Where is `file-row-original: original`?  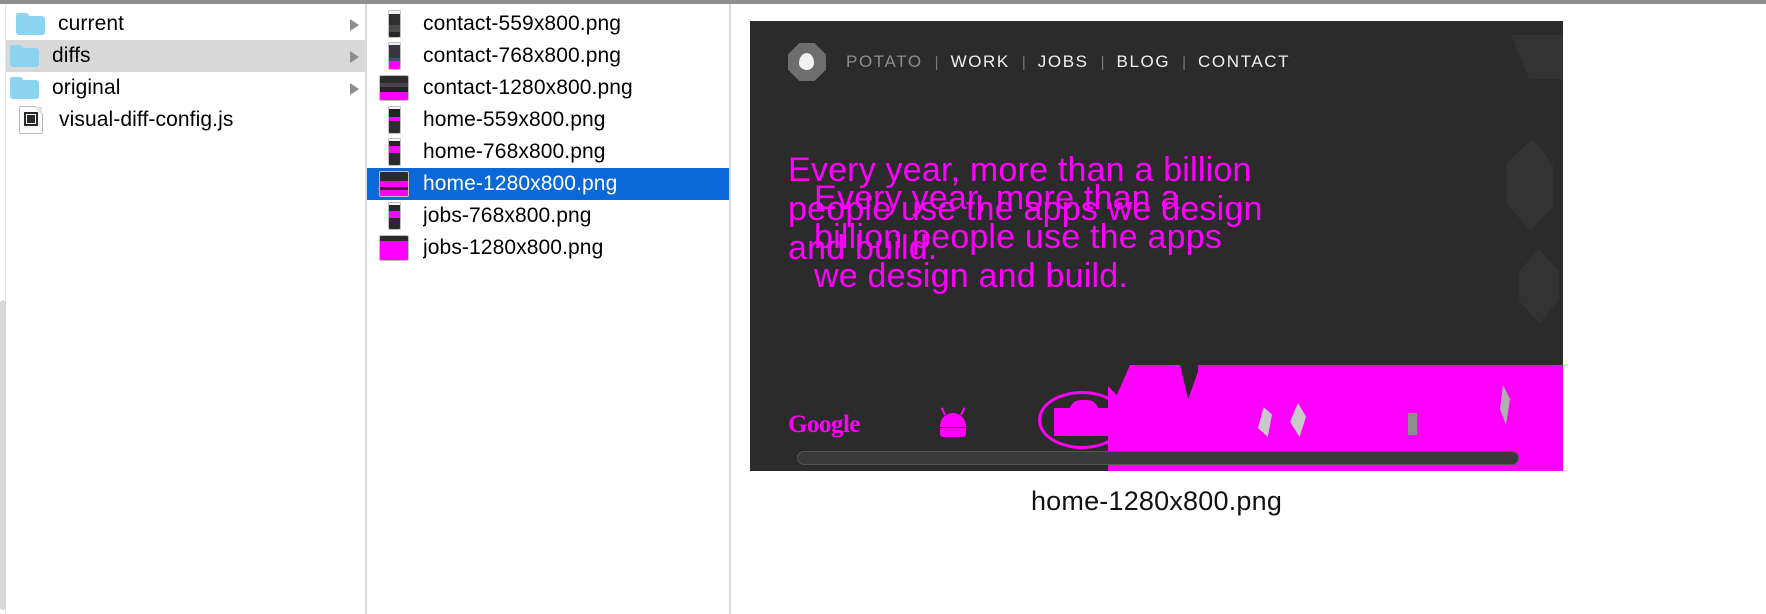
file-row-original: original is located at coordinates (183, 88).